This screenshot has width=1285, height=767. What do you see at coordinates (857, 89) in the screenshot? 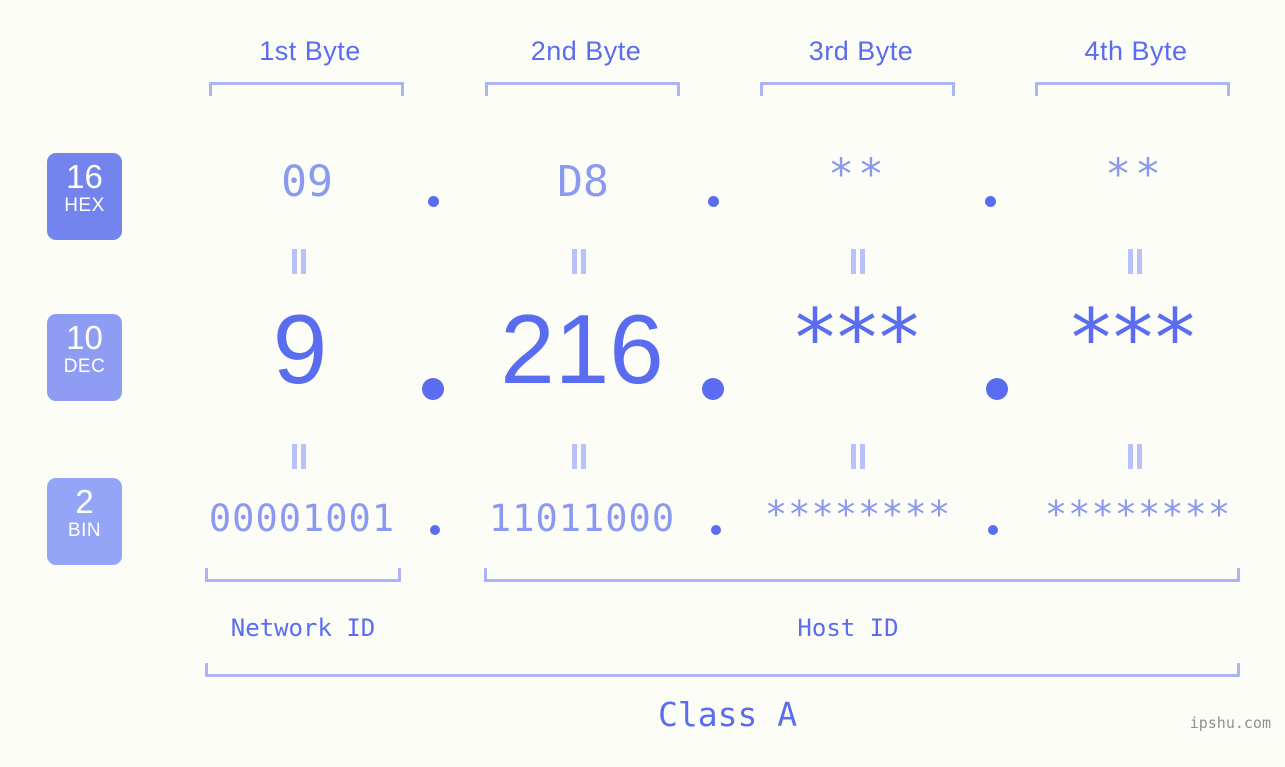
I see `byte-bracket-3-icon` at bounding box center [857, 89].